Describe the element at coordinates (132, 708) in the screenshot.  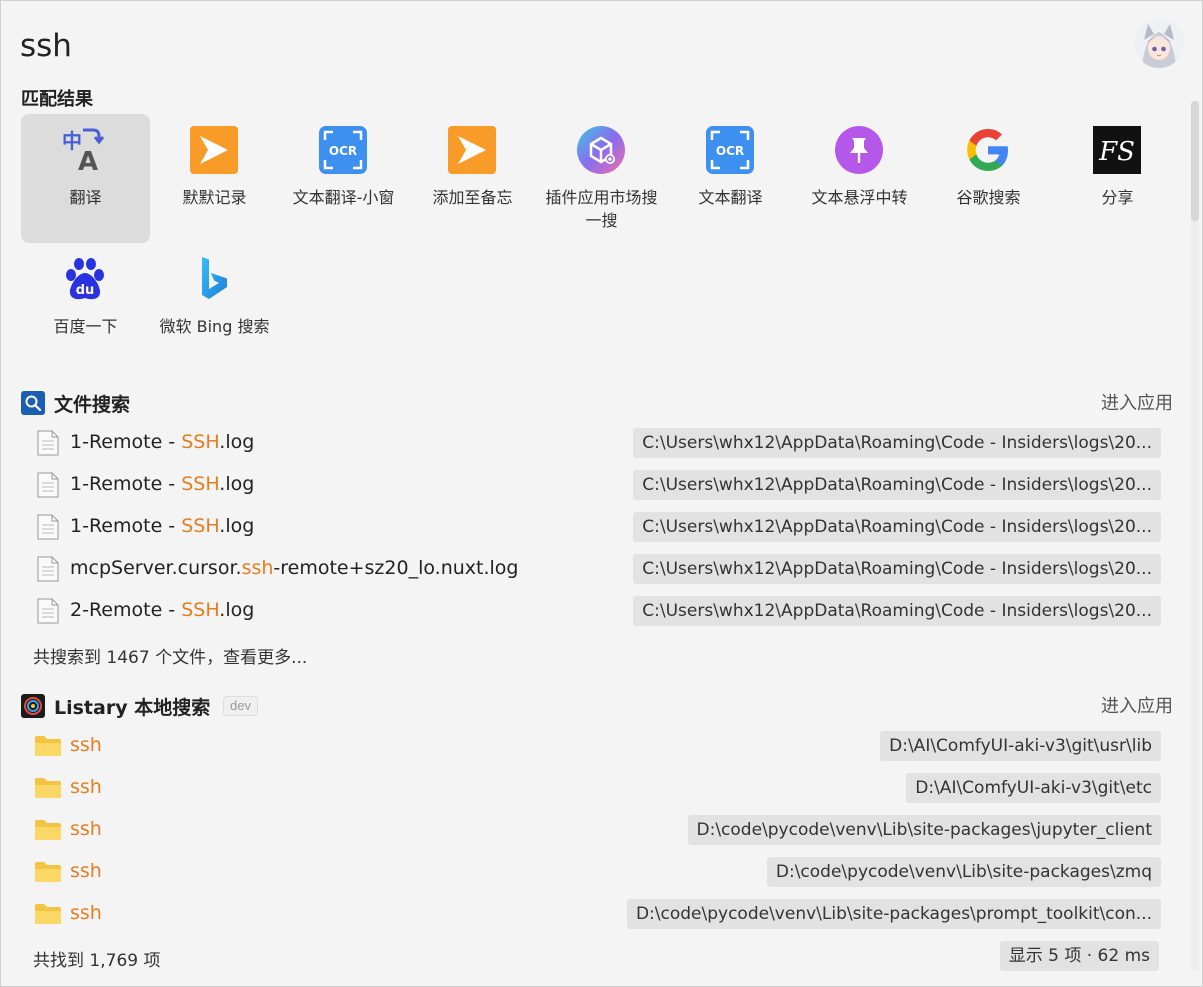
I see `listary-title: Listary 本地搜索` at that location.